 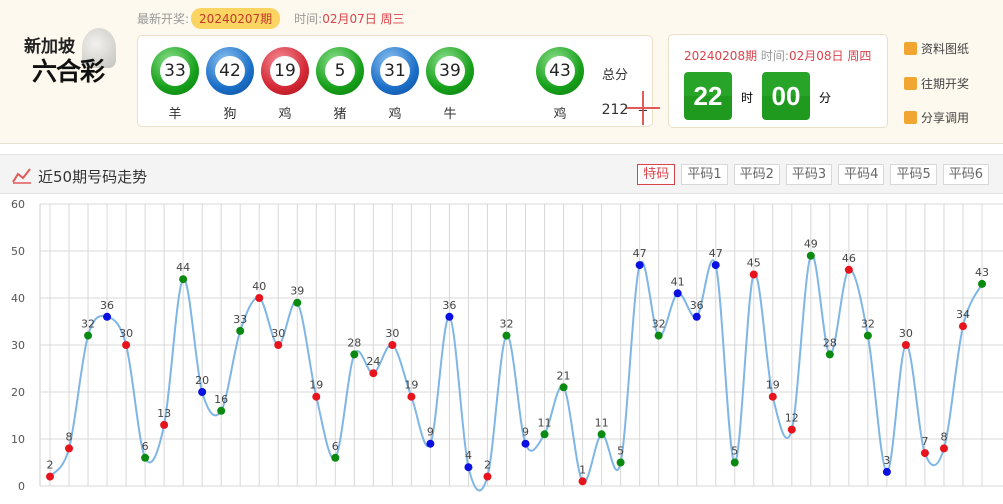 I want to click on logo: 新加坡 六合彩, so click(x=71, y=58).